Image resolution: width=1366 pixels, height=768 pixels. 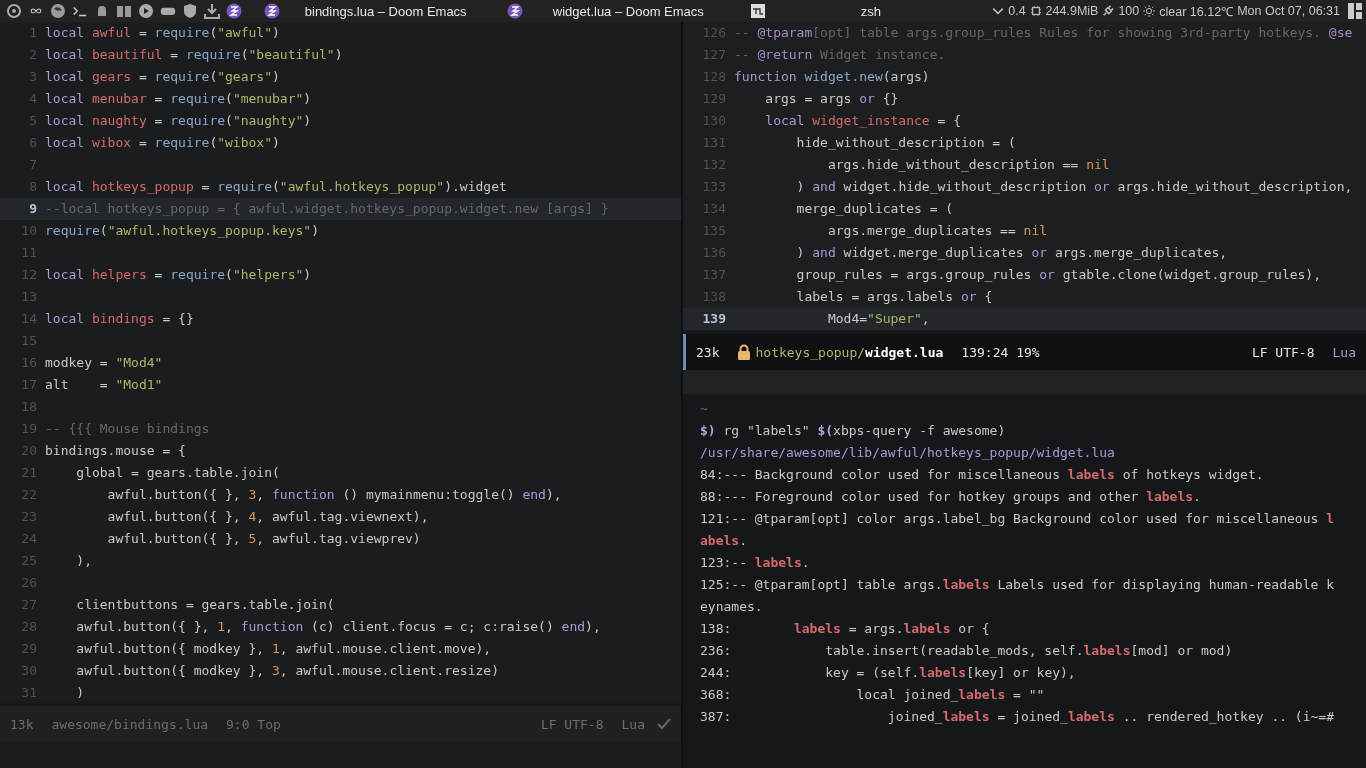 I want to click on weather-text: clear 16.12℃, so click(x=1196, y=11).